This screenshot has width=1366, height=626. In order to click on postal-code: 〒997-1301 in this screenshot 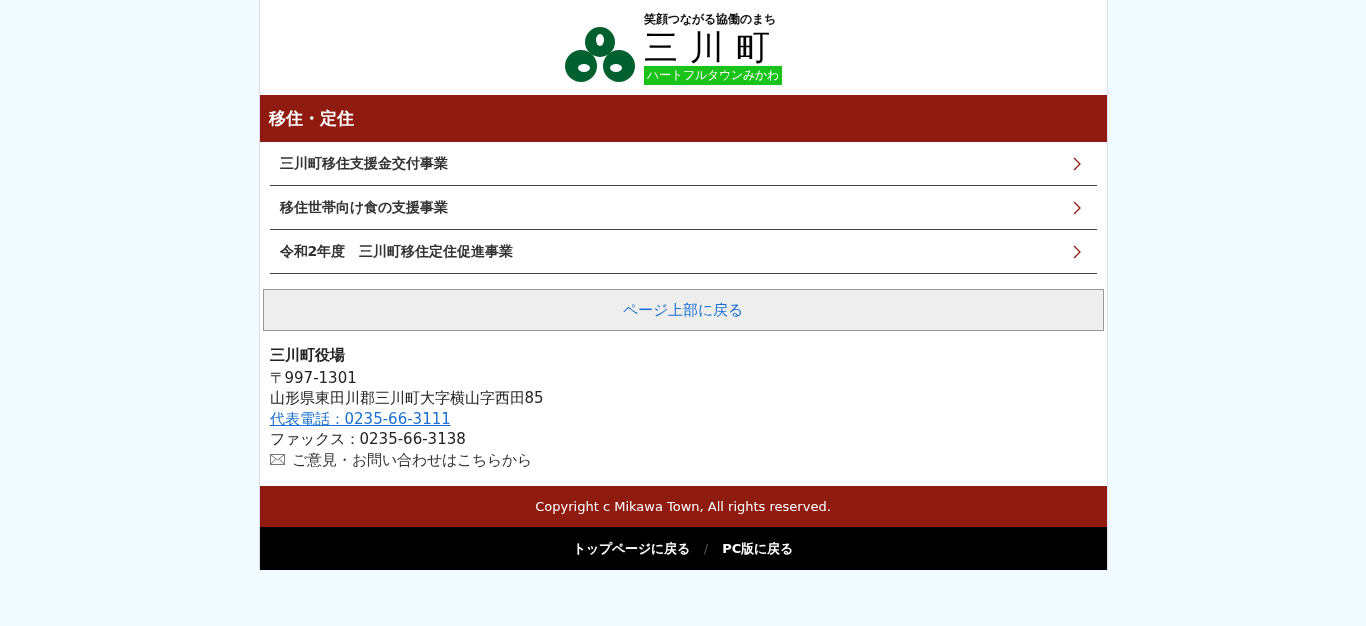, I will do `click(313, 377)`.